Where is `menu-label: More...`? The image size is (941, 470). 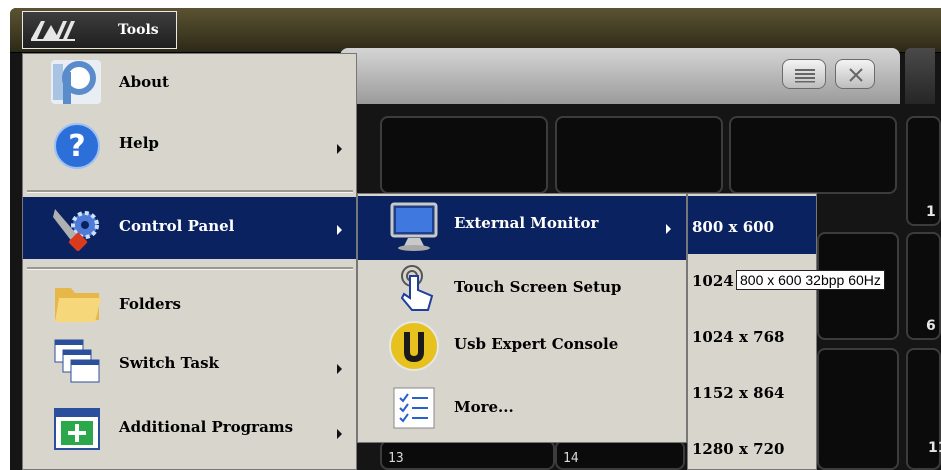 menu-label: More... is located at coordinates (484, 407).